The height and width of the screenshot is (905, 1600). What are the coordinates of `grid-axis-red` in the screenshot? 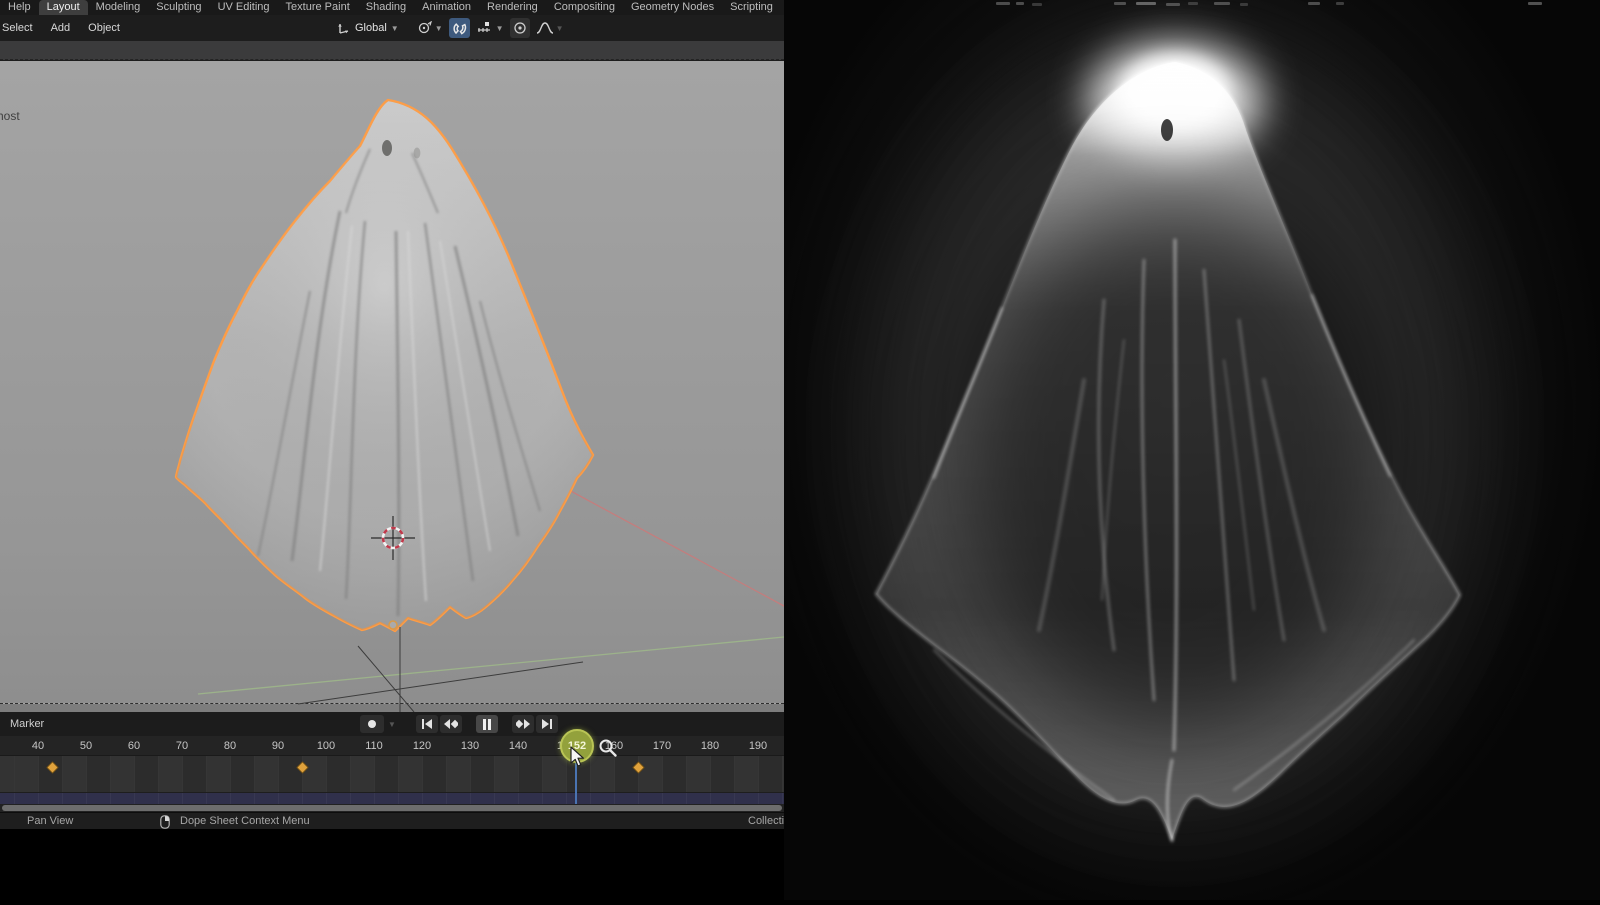 It's located at (675, 547).